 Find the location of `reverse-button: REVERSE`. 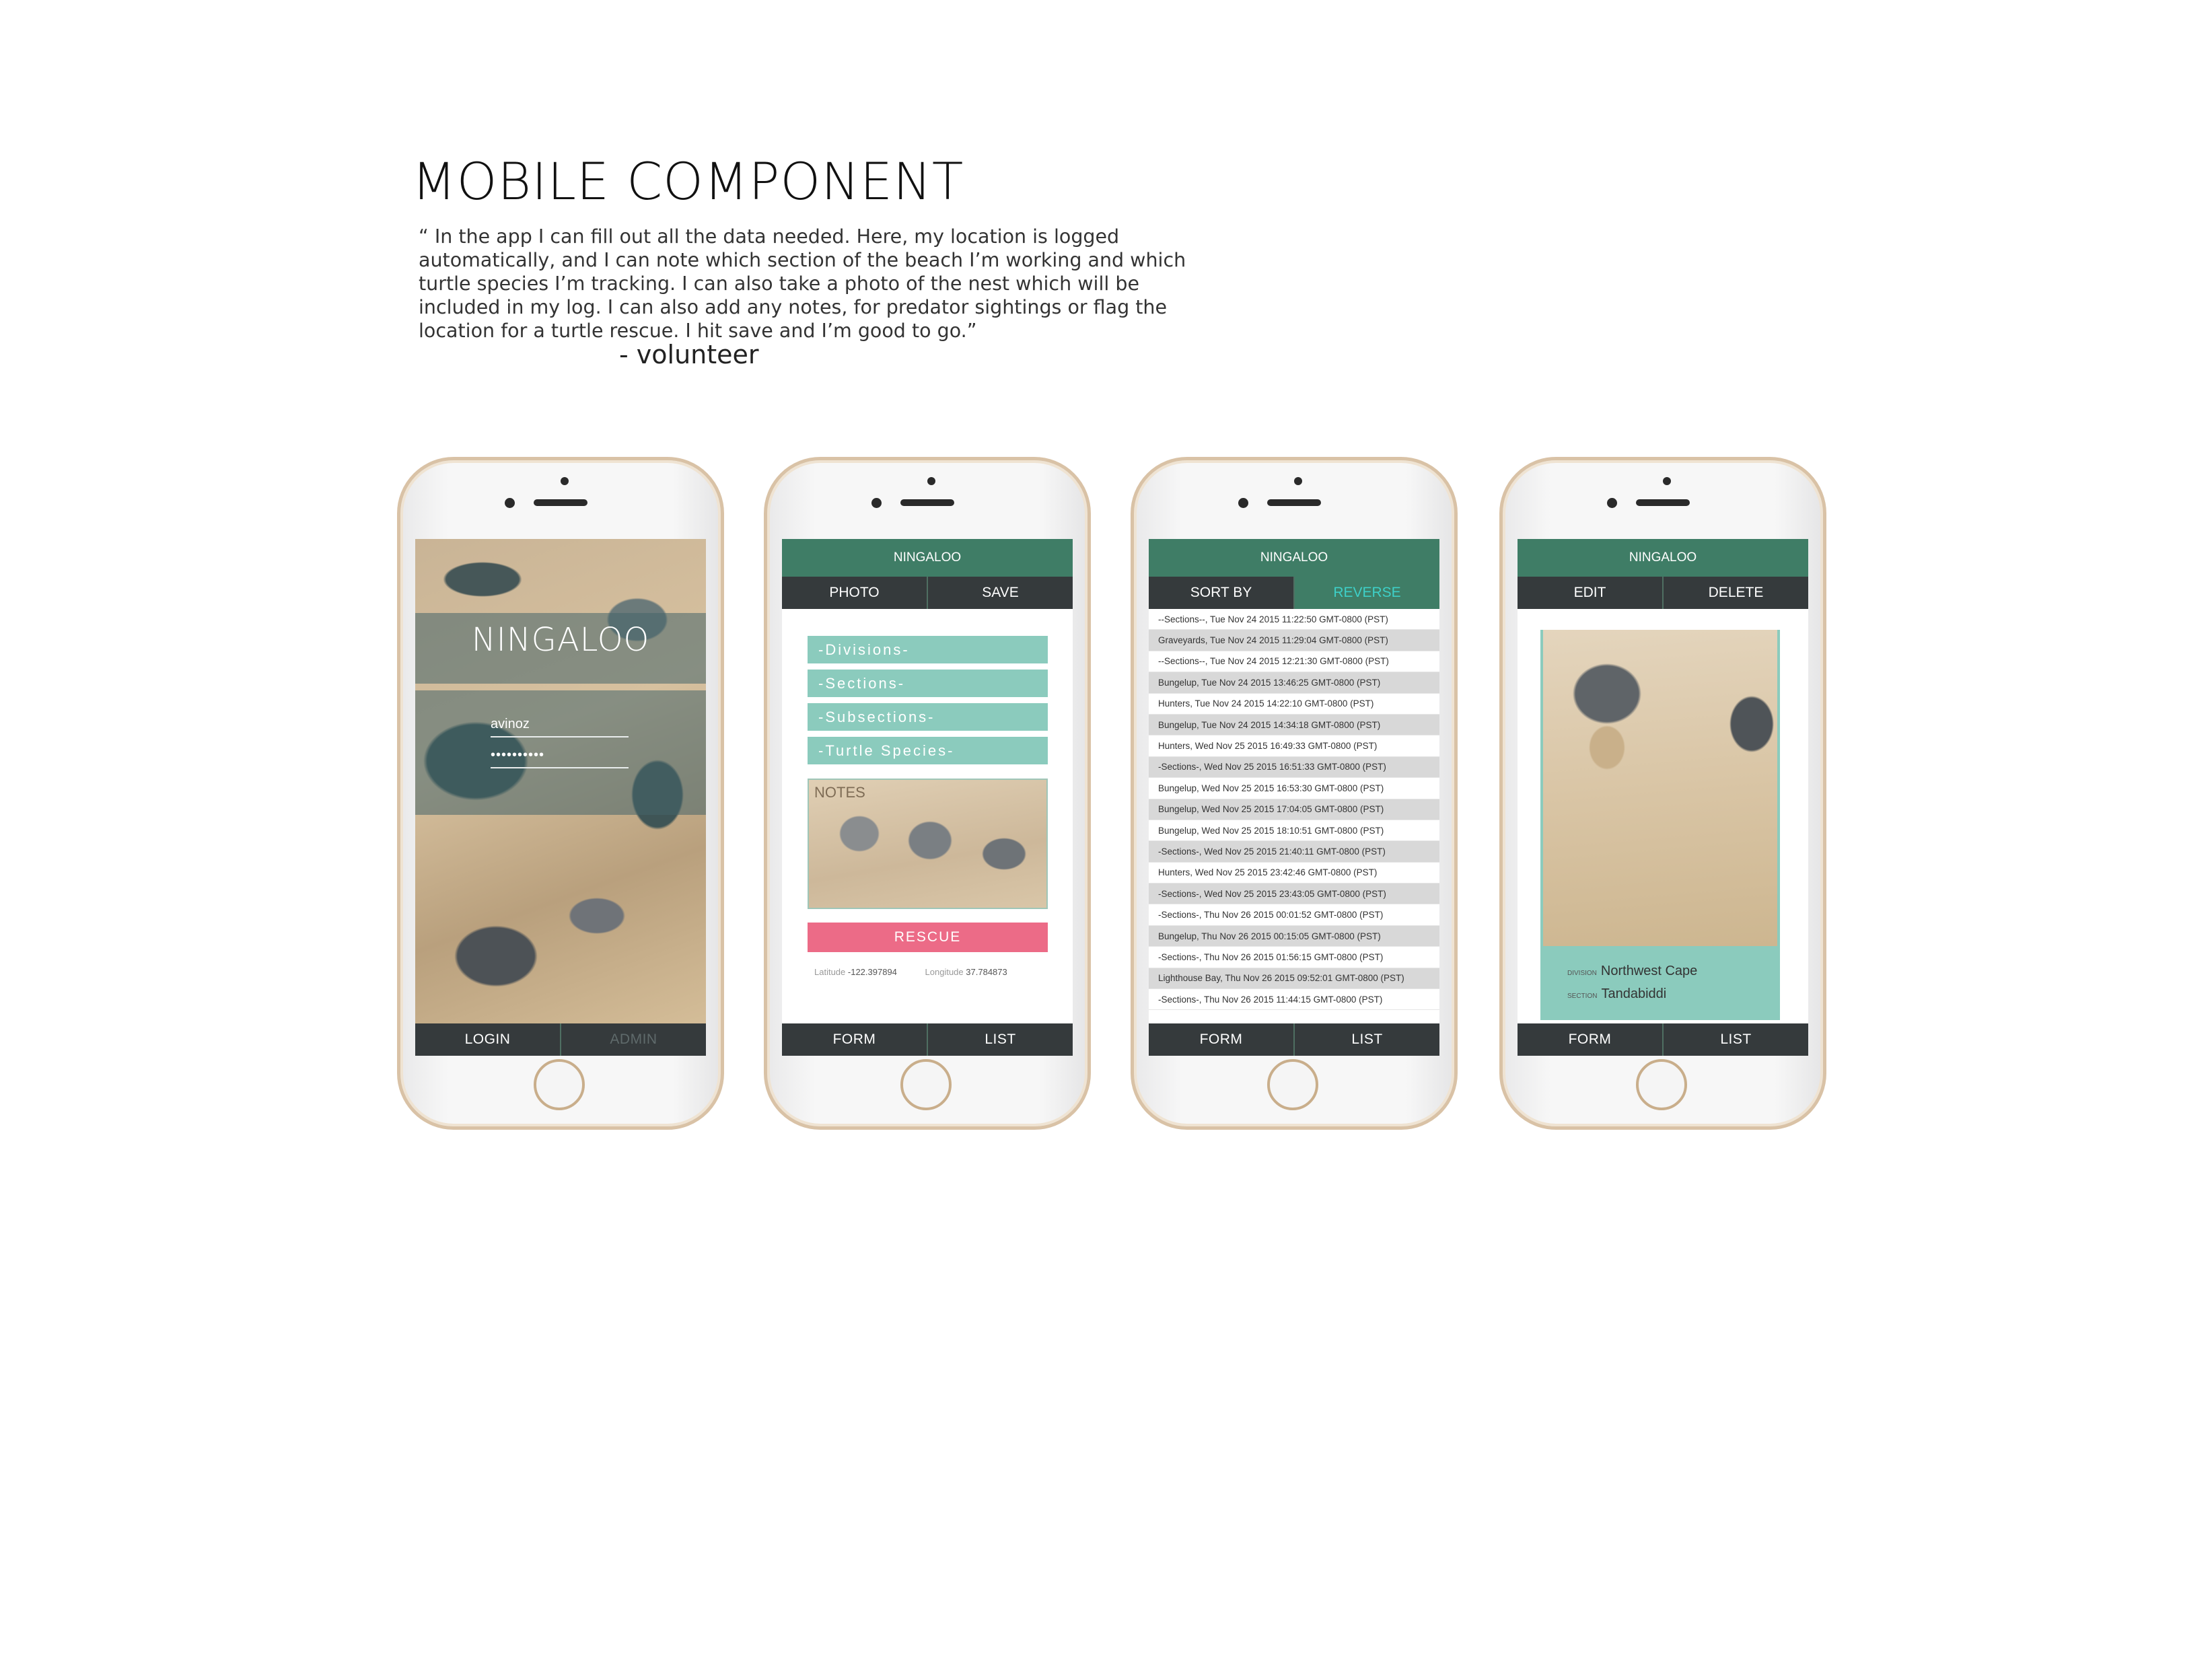

reverse-button: REVERSE is located at coordinates (1367, 593).